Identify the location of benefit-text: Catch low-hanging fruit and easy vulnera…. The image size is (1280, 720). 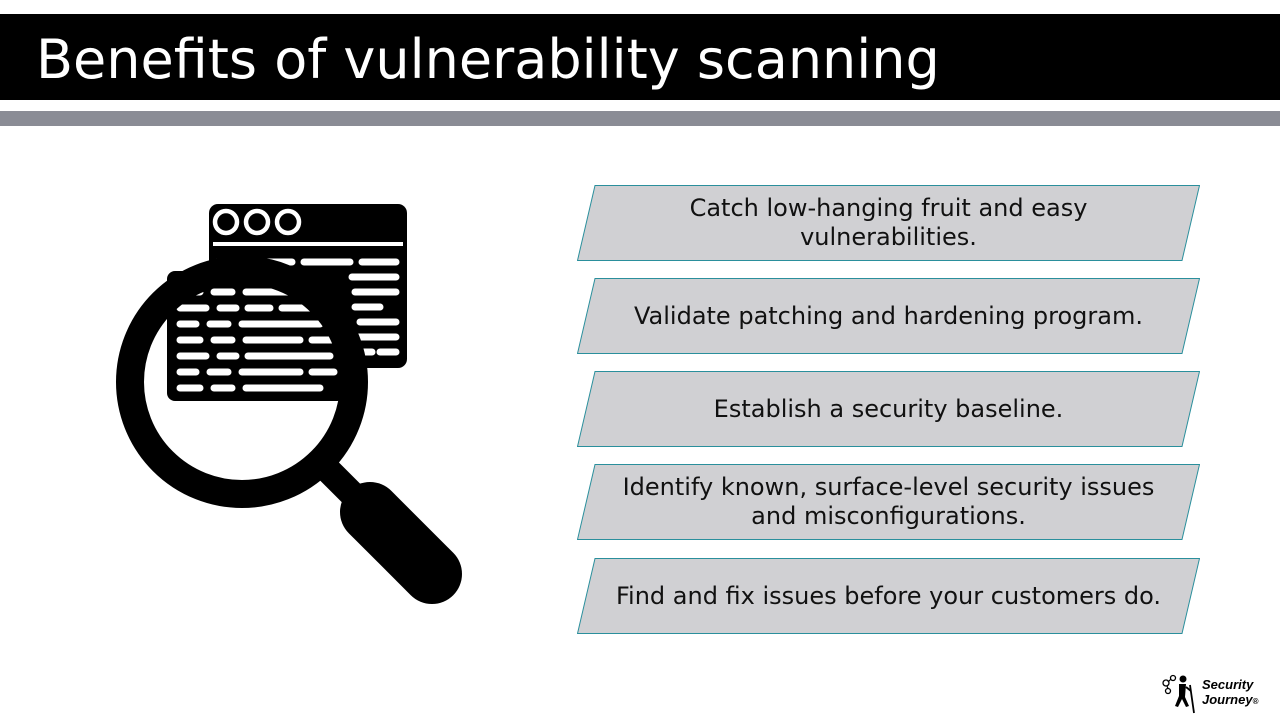
(888, 222).